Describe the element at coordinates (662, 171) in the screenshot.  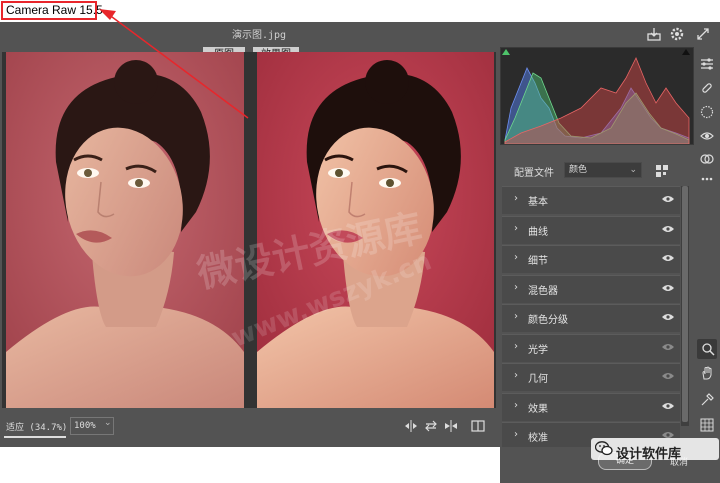
I see `profile-browser-icon` at that location.